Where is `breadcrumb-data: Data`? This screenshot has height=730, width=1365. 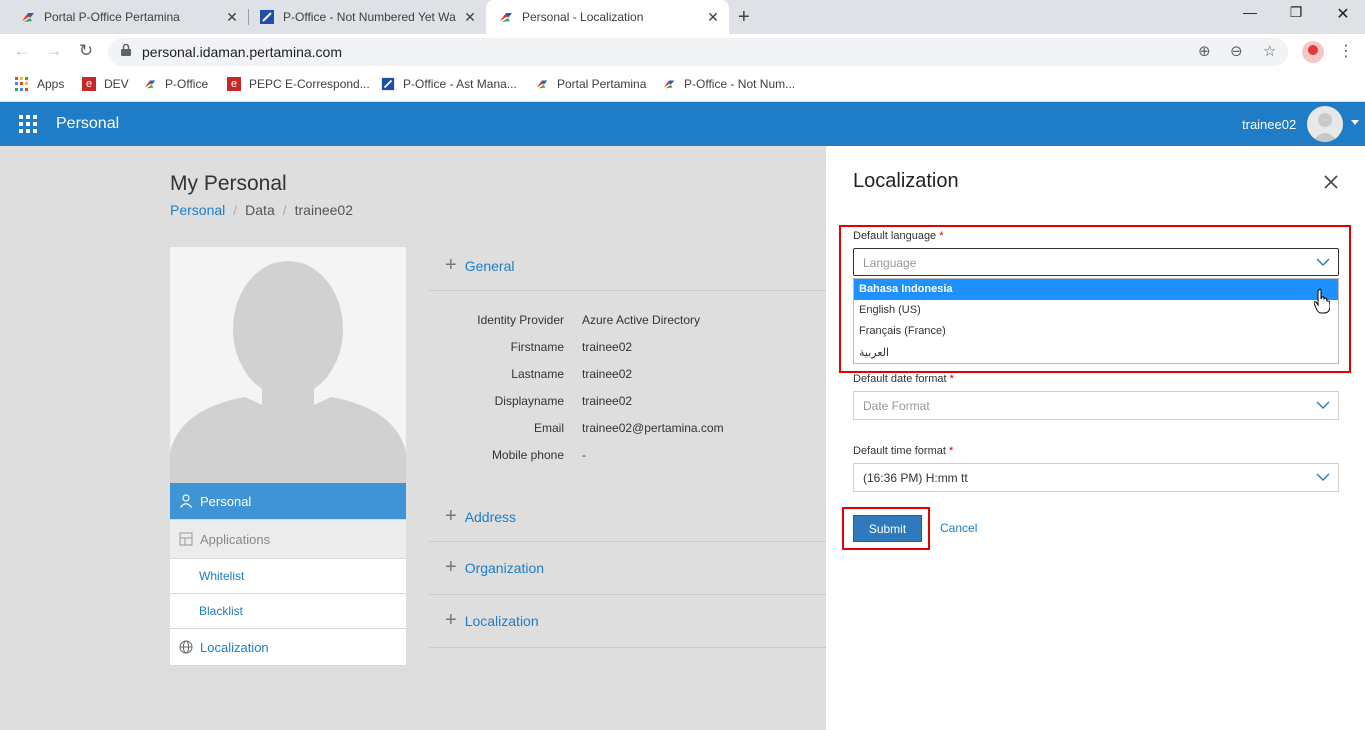 breadcrumb-data: Data is located at coordinates (260, 210).